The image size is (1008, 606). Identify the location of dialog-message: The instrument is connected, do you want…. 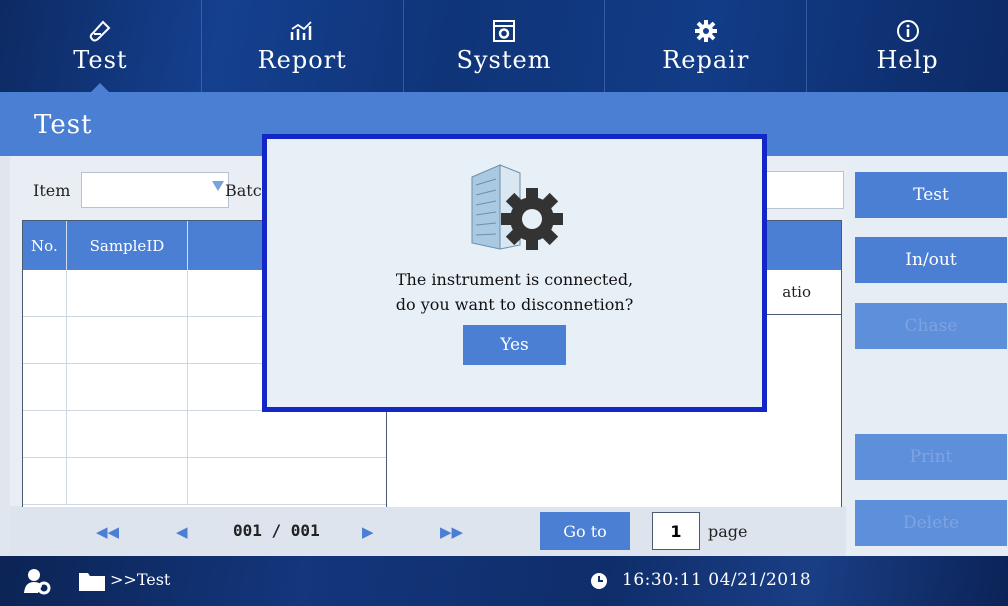
(514, 292).